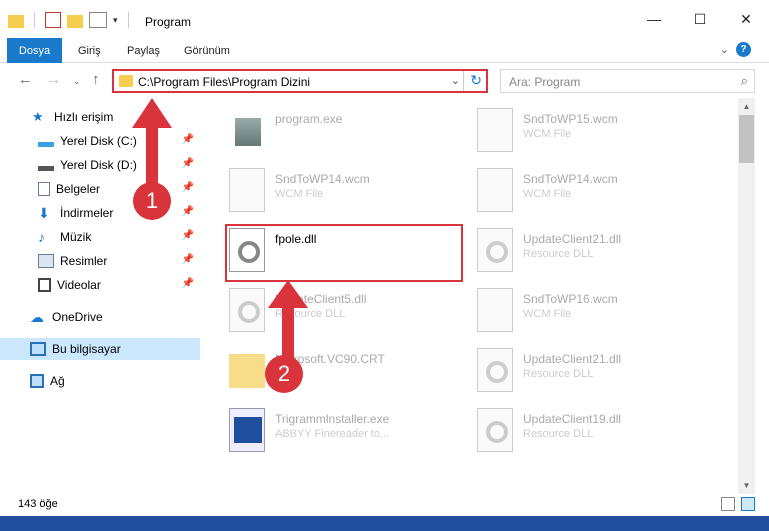 This screenshot has width=769, height=531. I want to click on file-name: Trigrammlnstaller.exe, so click(332, 419).